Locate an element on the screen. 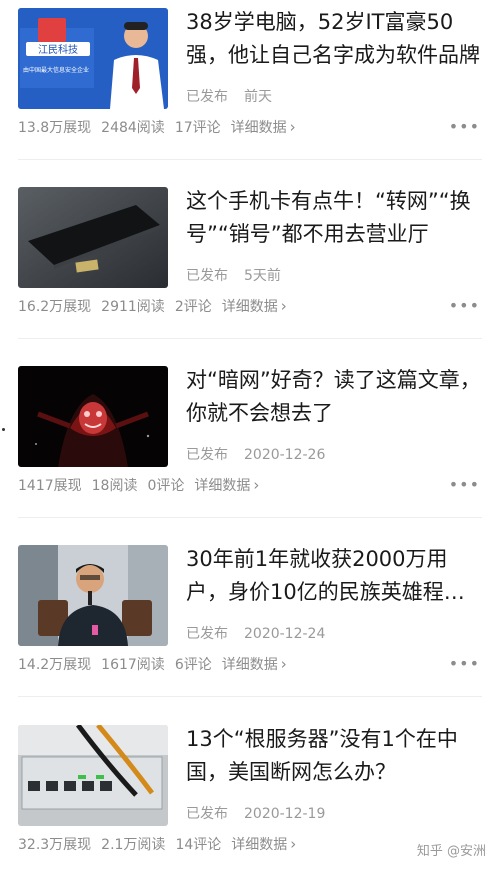 This screenshot has height=893, width=500. comments-count: 17评论 is located at coordinates (198, 128).